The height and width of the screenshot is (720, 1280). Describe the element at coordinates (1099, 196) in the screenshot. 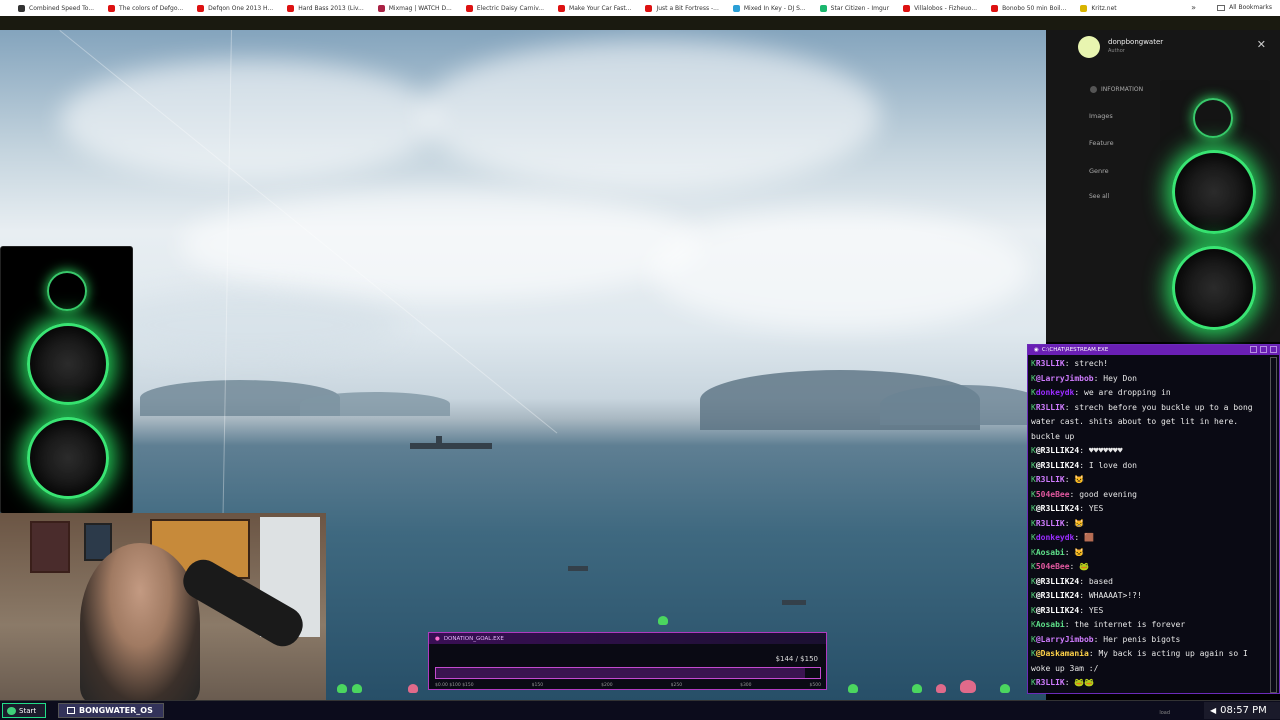

I see `panel-link-see-all: See all` at that location.